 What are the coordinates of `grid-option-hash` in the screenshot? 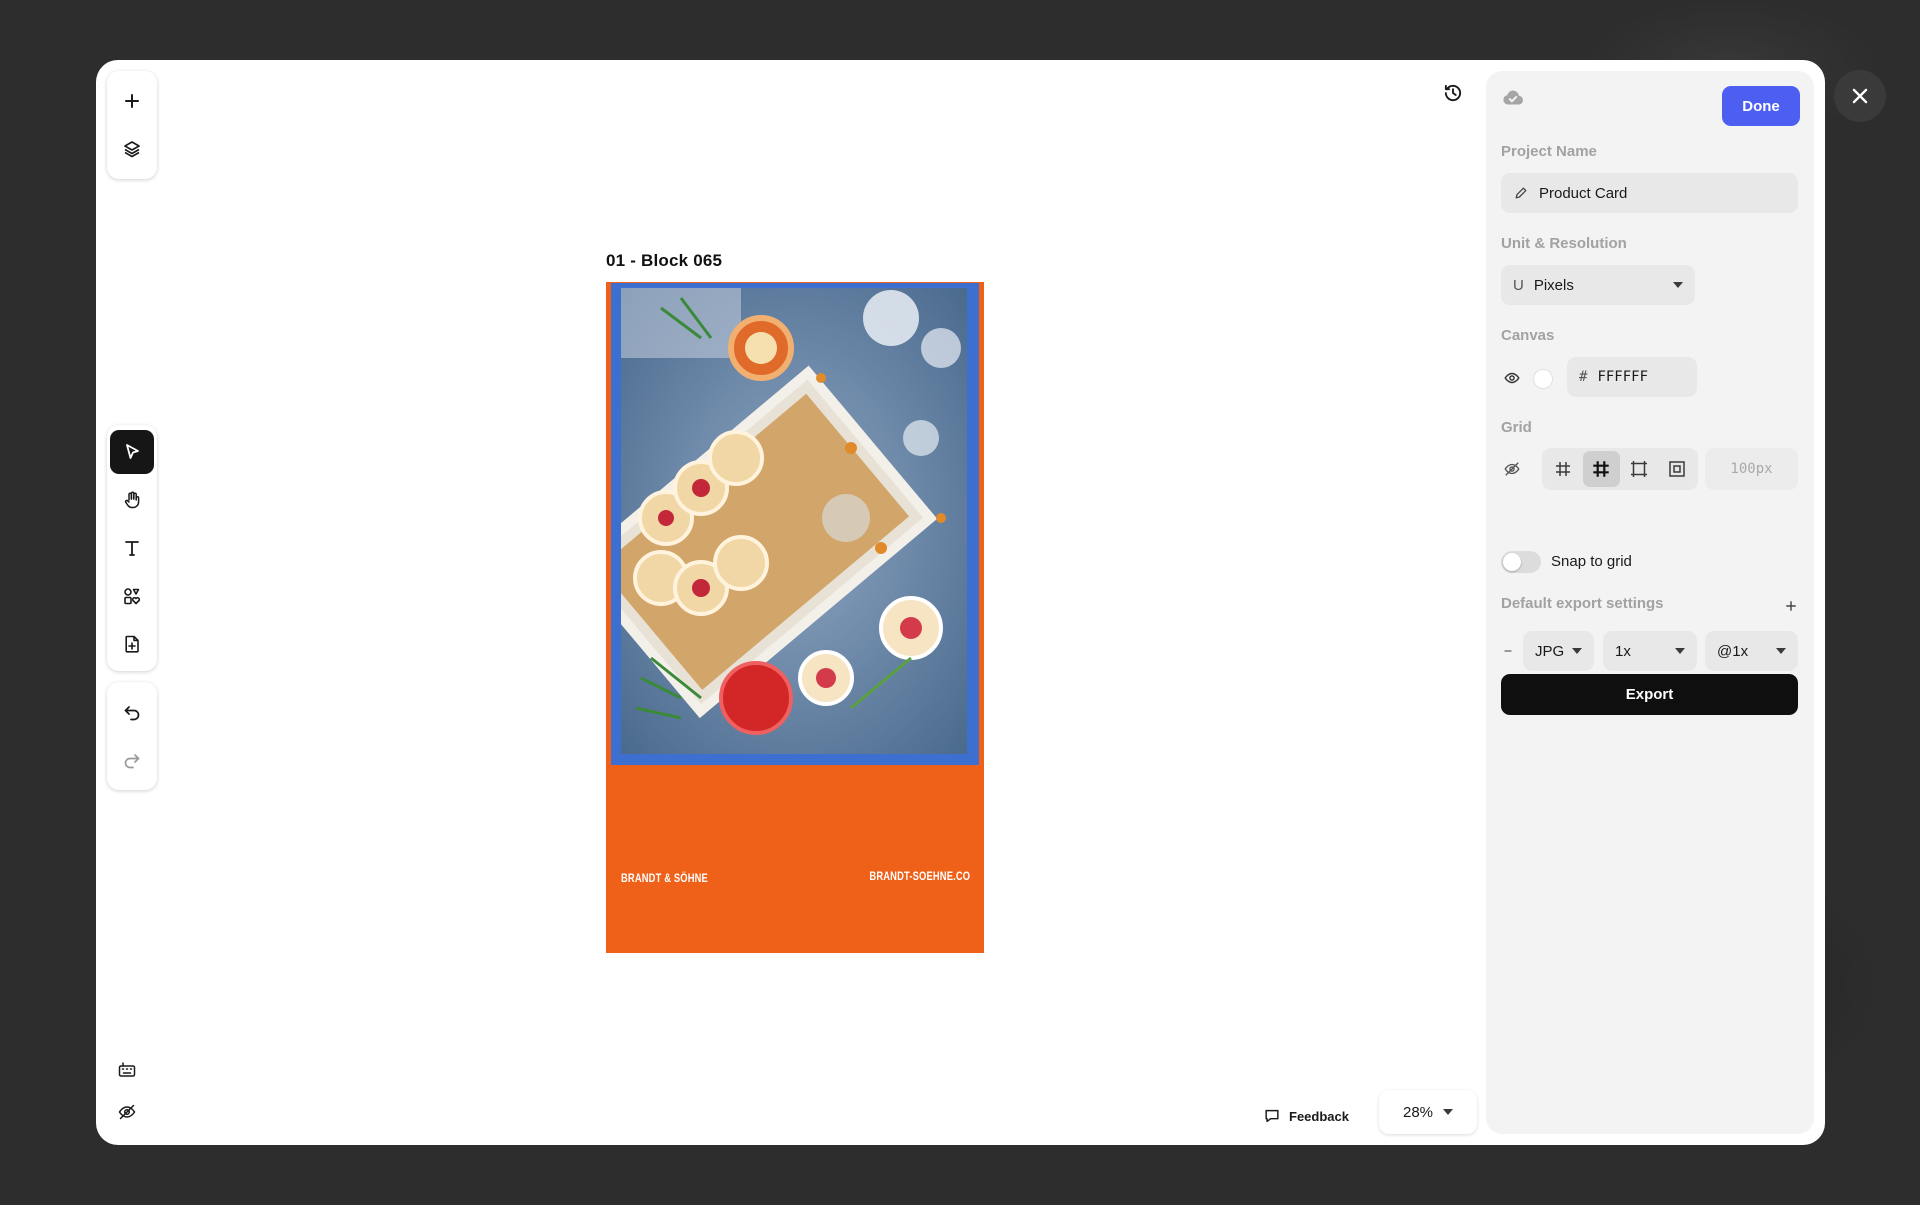 It's located at (1601, 469).